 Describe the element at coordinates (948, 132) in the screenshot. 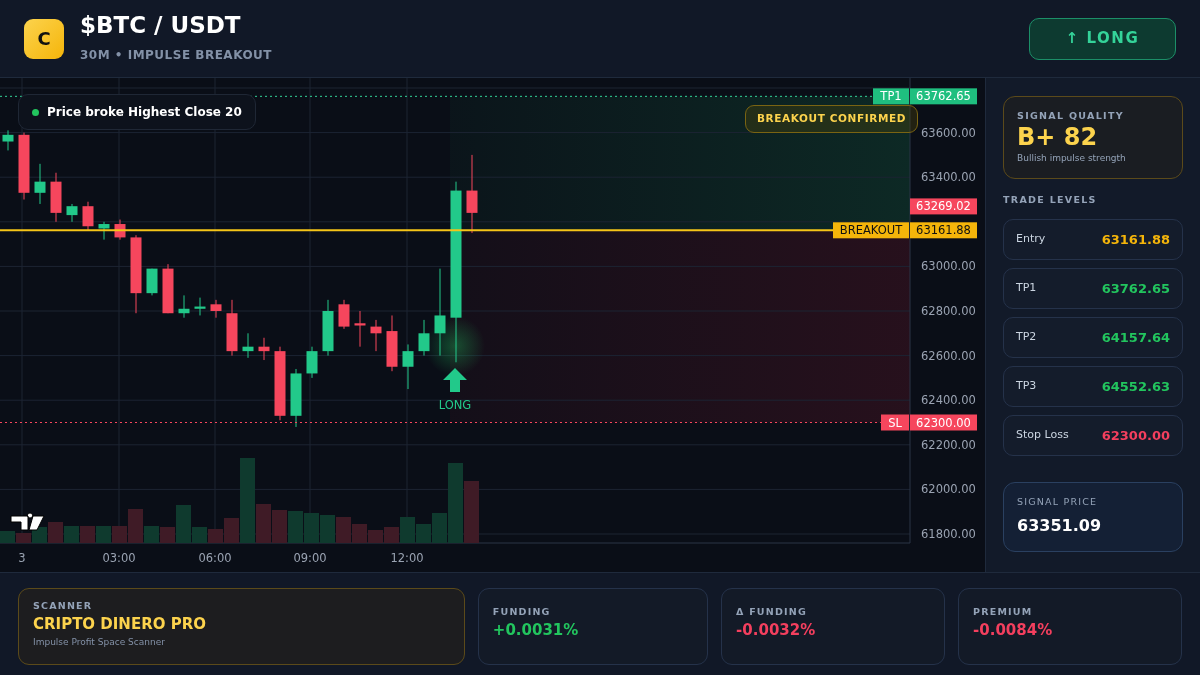

I see `price-tick: 63600.00` at that location.